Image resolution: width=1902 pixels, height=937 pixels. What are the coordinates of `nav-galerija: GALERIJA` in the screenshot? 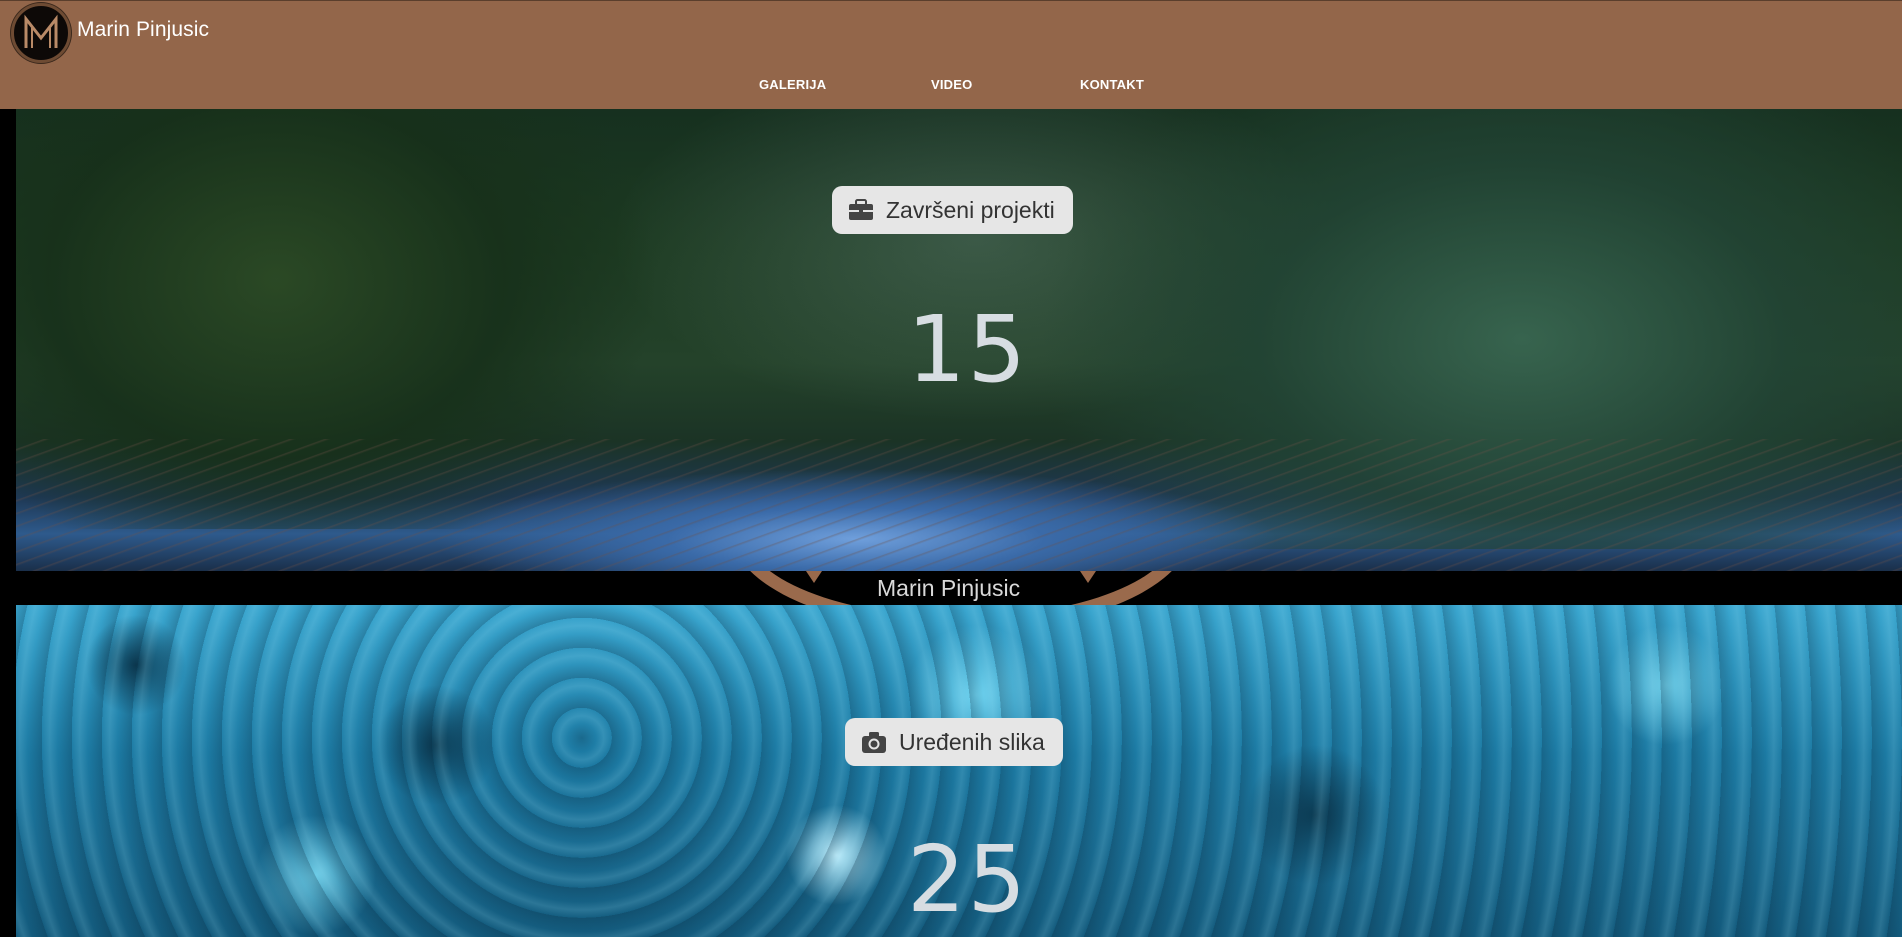 It's located at (792, 84).